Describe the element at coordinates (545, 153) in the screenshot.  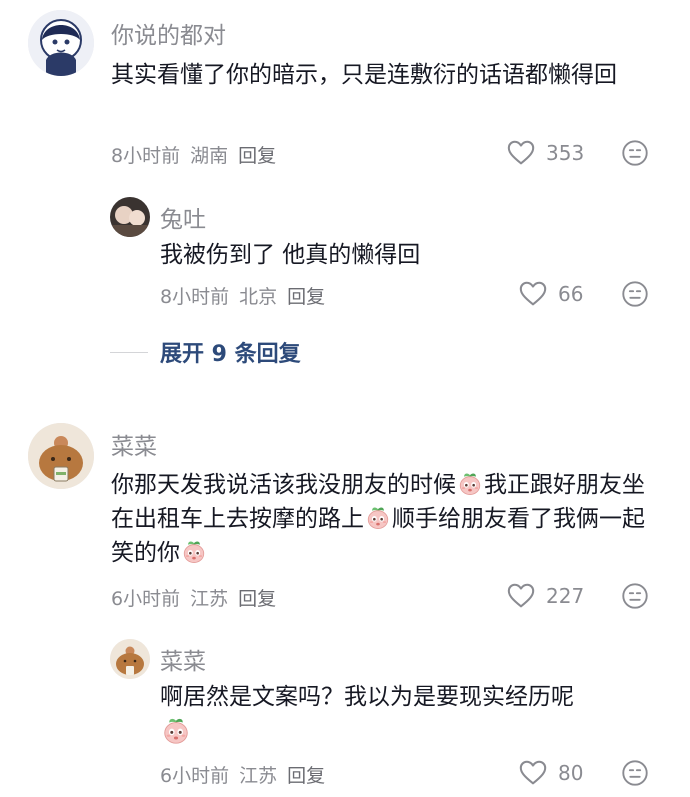
I see `like-button: 353` at that location.